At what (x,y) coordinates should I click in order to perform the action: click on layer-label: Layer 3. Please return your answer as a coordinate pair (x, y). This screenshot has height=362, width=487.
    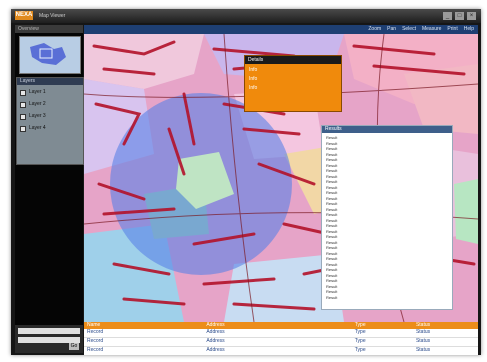
    Looking at the image, I should click on (37, 116).